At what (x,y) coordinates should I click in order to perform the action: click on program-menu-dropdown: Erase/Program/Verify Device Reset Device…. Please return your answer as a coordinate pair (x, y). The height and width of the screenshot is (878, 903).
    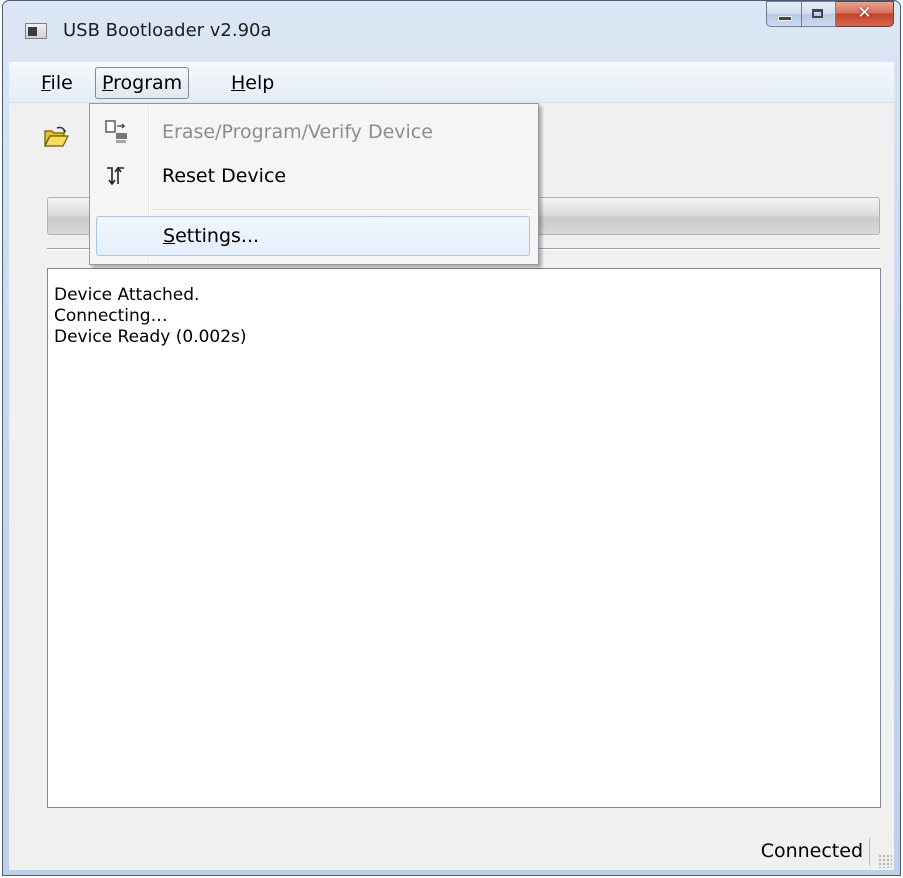
    Looking at the image, I should click on (314, 184).